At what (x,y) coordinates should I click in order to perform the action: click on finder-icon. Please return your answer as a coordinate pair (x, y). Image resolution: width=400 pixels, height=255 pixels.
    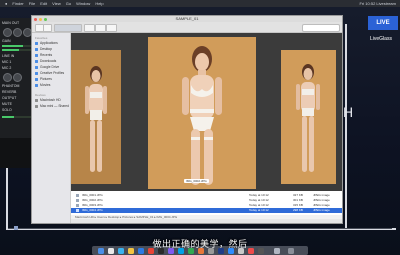
    Looking at the image, I should click on (101, 250).